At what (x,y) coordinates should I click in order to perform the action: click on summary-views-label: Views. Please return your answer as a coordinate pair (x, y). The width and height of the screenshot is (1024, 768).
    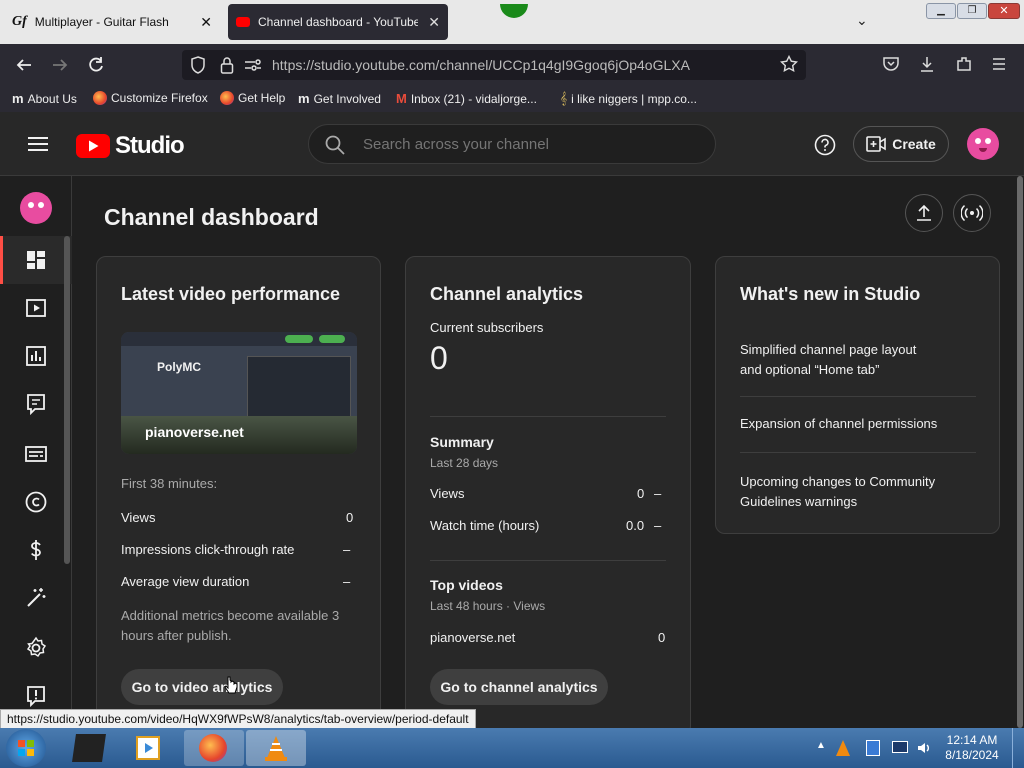
    Looking at the image, I should click on (447, 493).